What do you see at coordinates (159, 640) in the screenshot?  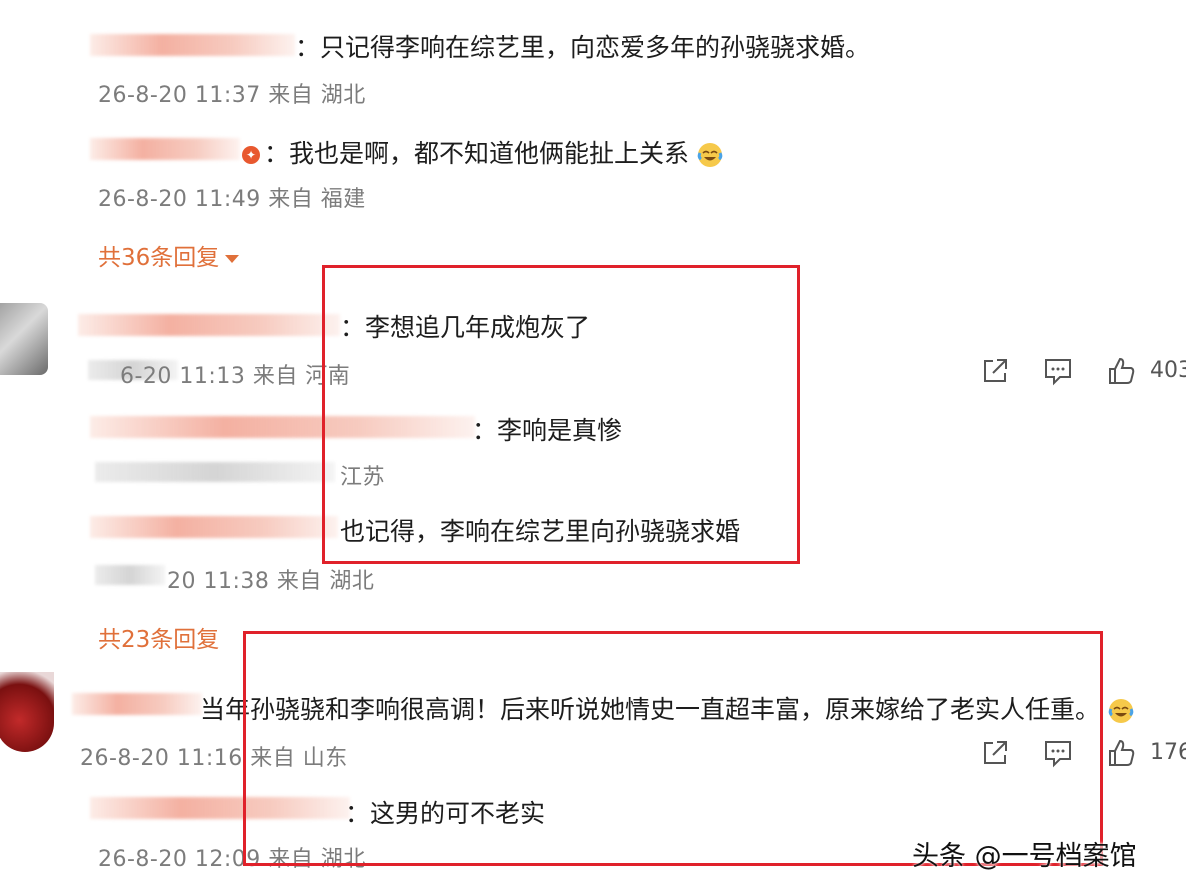 I see `more-replies-label: 共23条回复` at bounding box center [159, 640].